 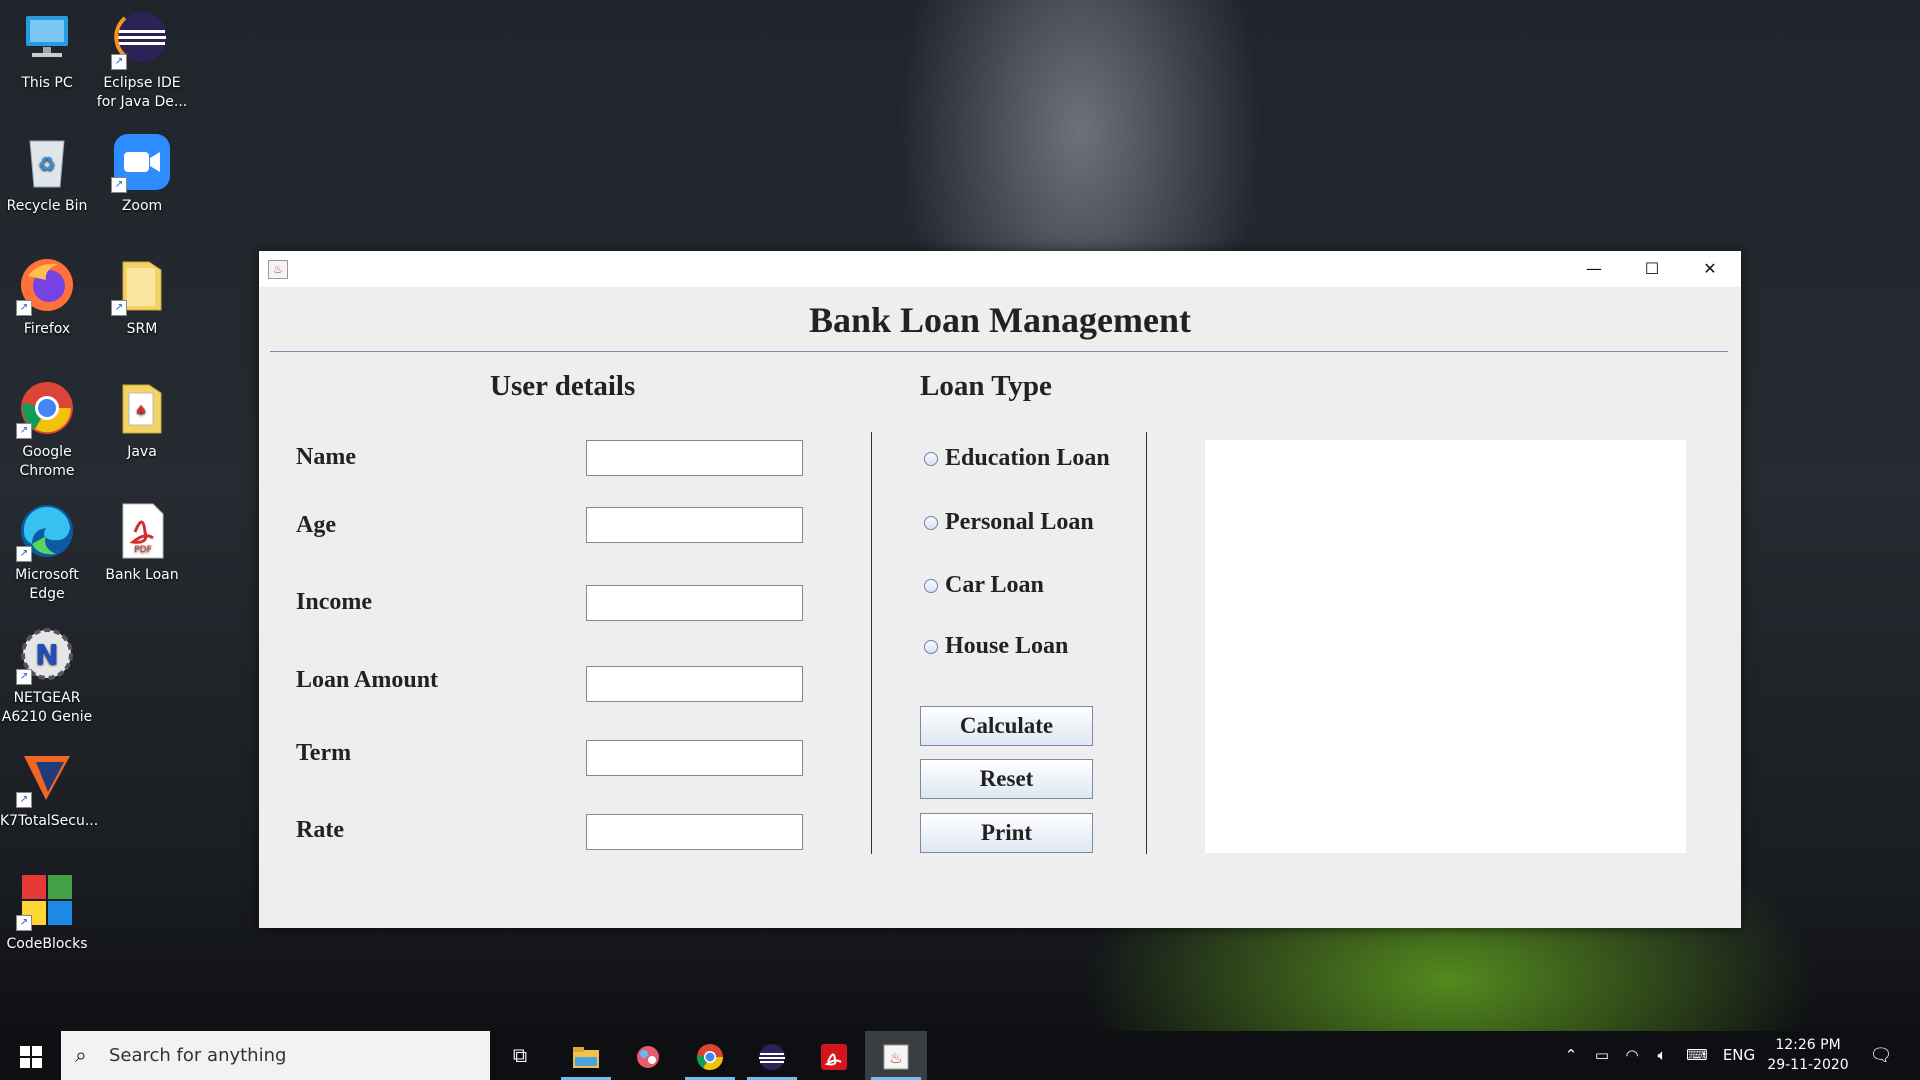 I want to click on chrome-icon: ↗, so click(x=46, y=409).